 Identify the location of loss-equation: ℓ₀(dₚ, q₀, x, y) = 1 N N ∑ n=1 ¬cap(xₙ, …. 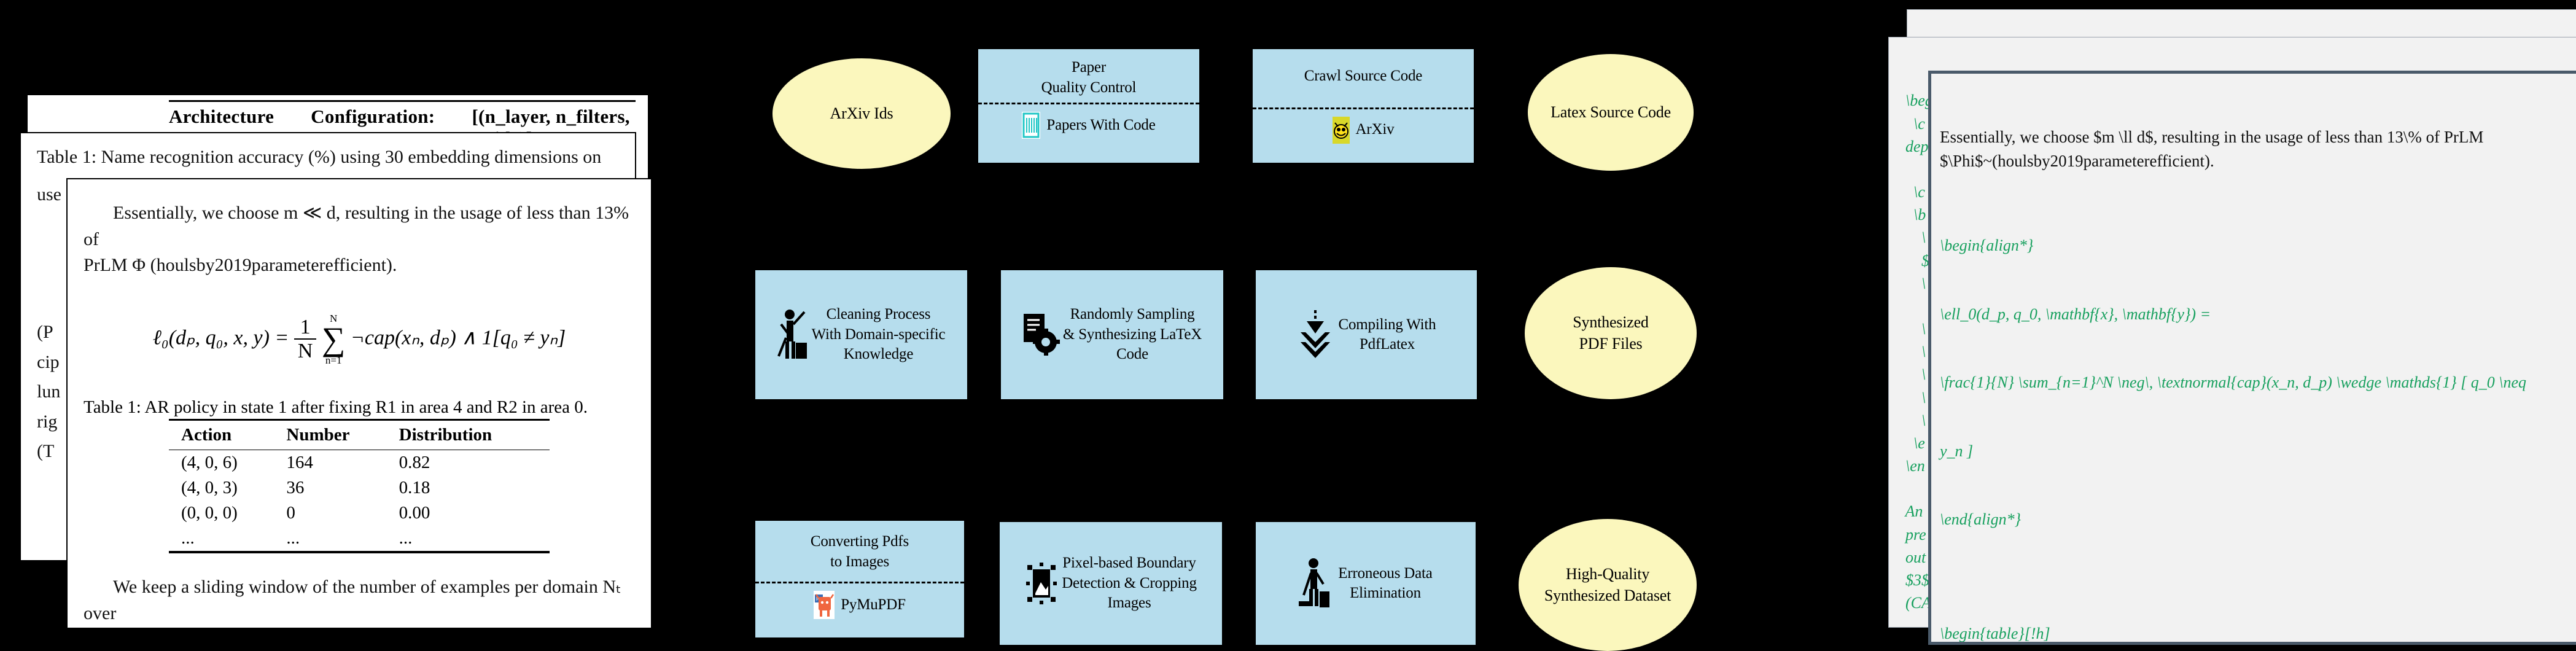
(359, 339).